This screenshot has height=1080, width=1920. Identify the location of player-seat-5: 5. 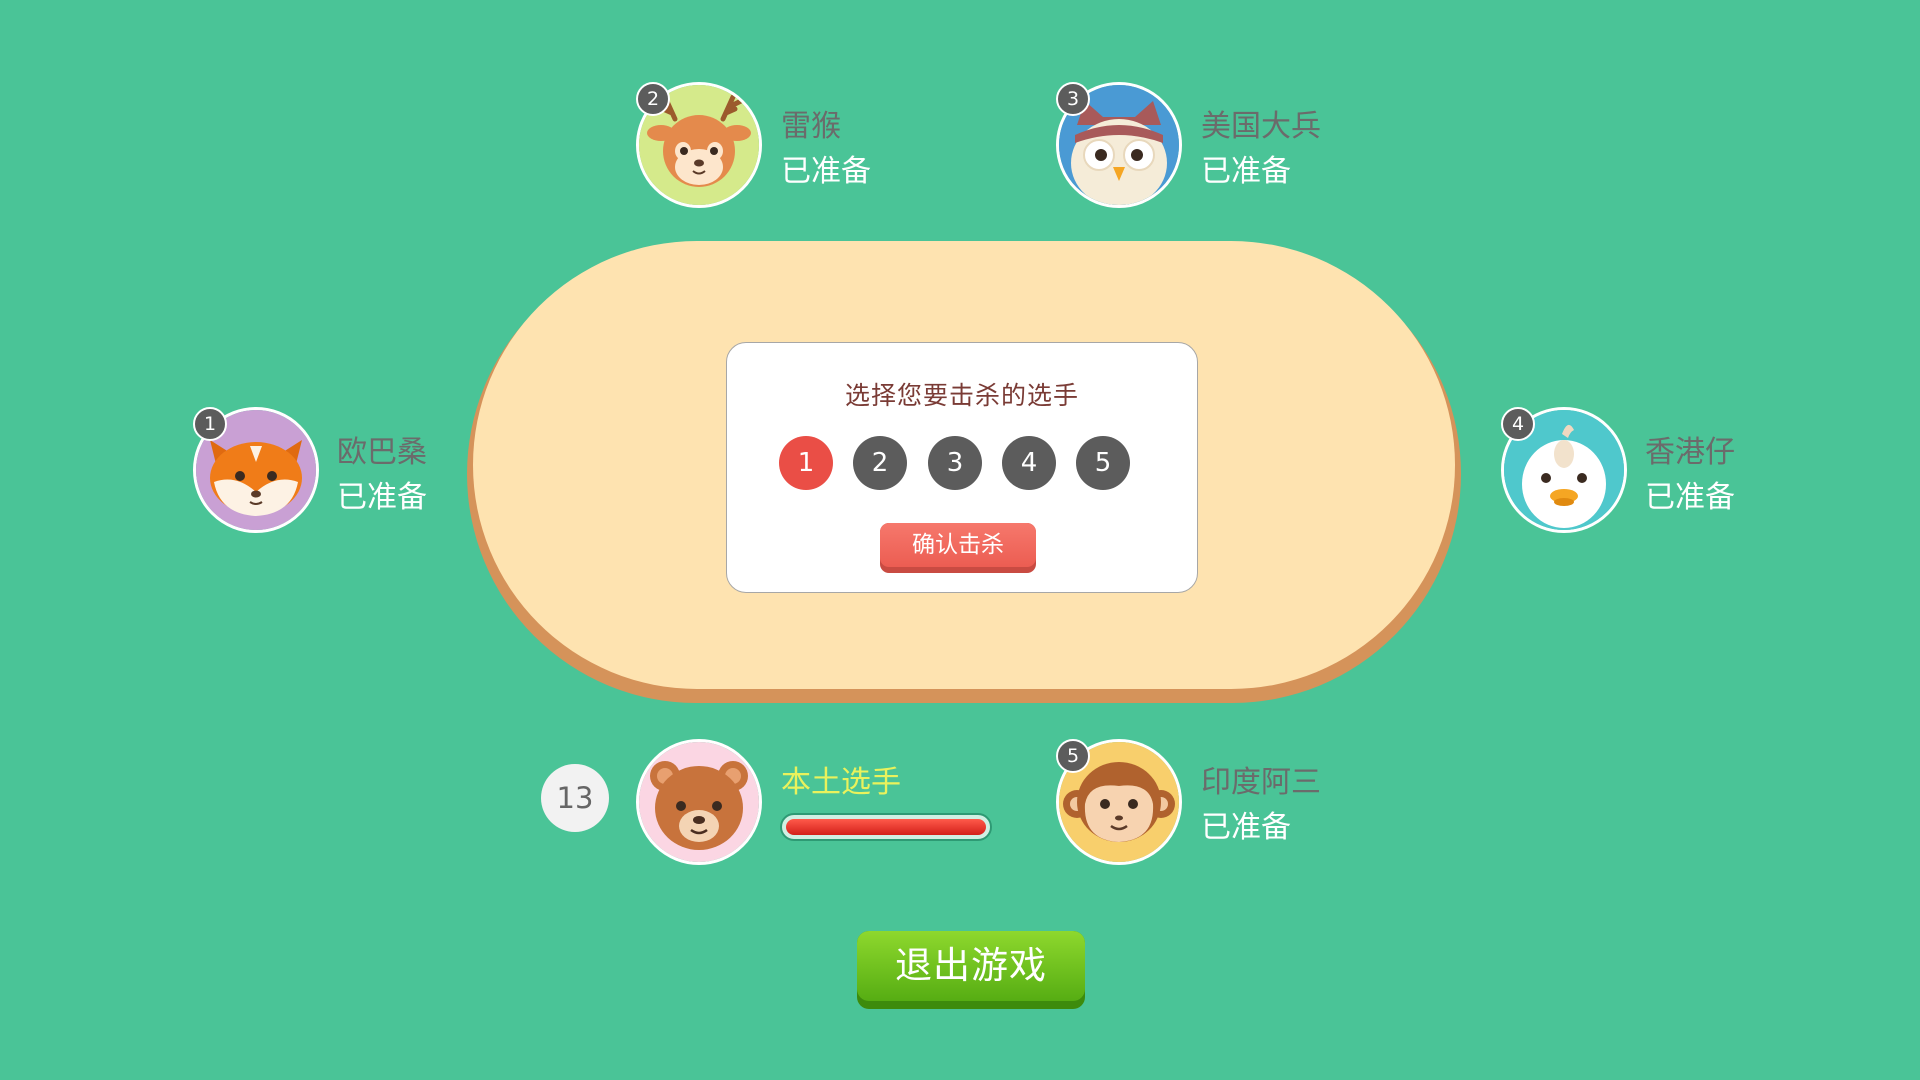
(1119, 802).